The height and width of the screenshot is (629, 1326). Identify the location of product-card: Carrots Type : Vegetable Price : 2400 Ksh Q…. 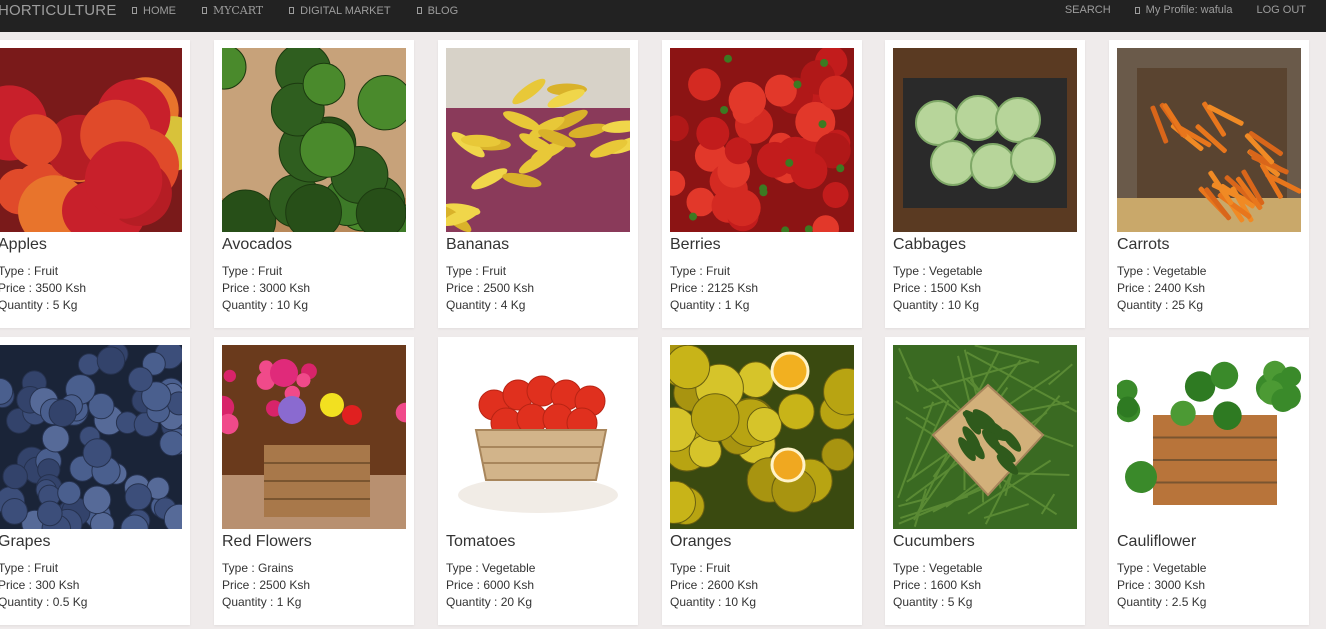
(1209, 184).